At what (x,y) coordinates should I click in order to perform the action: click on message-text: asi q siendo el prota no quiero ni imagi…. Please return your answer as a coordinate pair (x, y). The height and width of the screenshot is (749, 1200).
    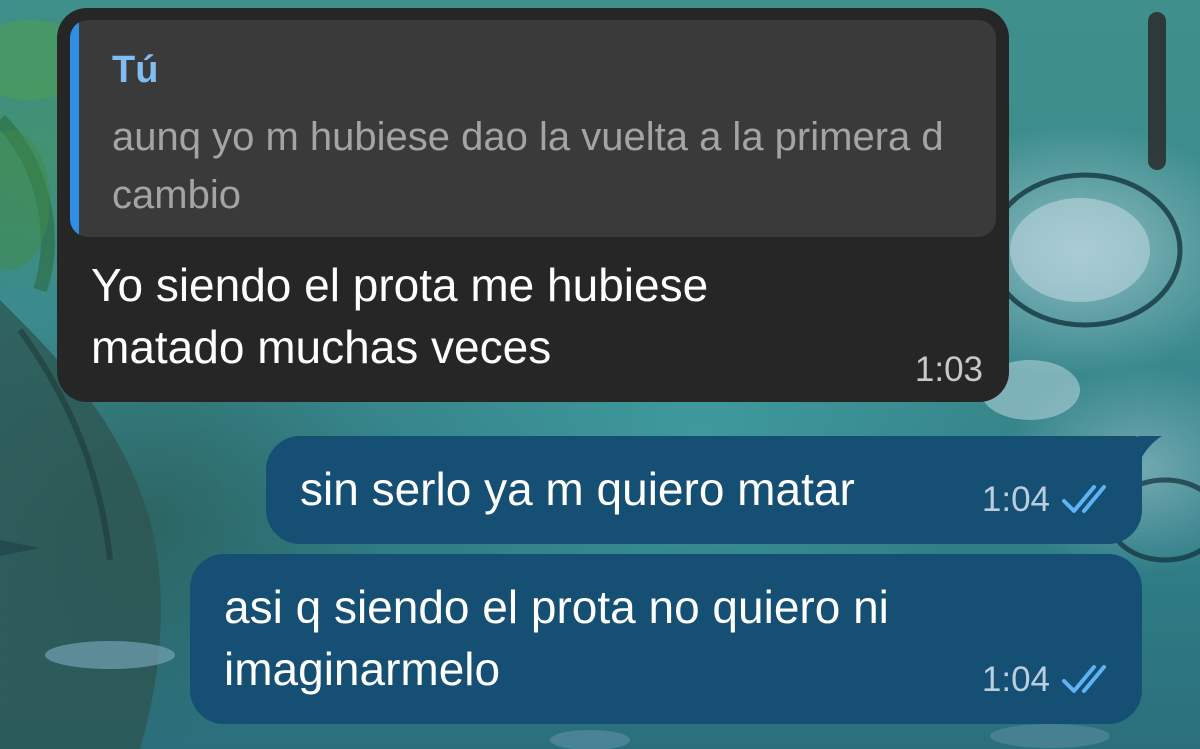
    Looking at the image, I should click on (556, 638).